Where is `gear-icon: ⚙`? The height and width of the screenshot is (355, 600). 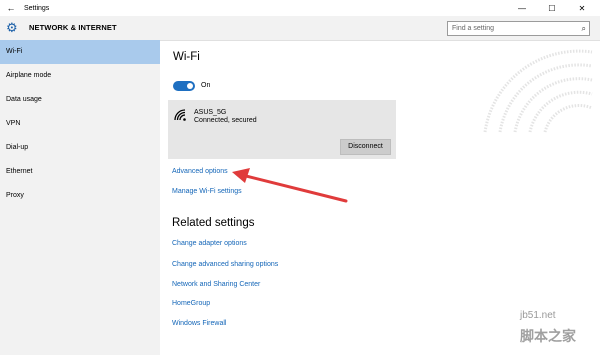
gear-icon: ⚙ is located at coordinates (12, 27).